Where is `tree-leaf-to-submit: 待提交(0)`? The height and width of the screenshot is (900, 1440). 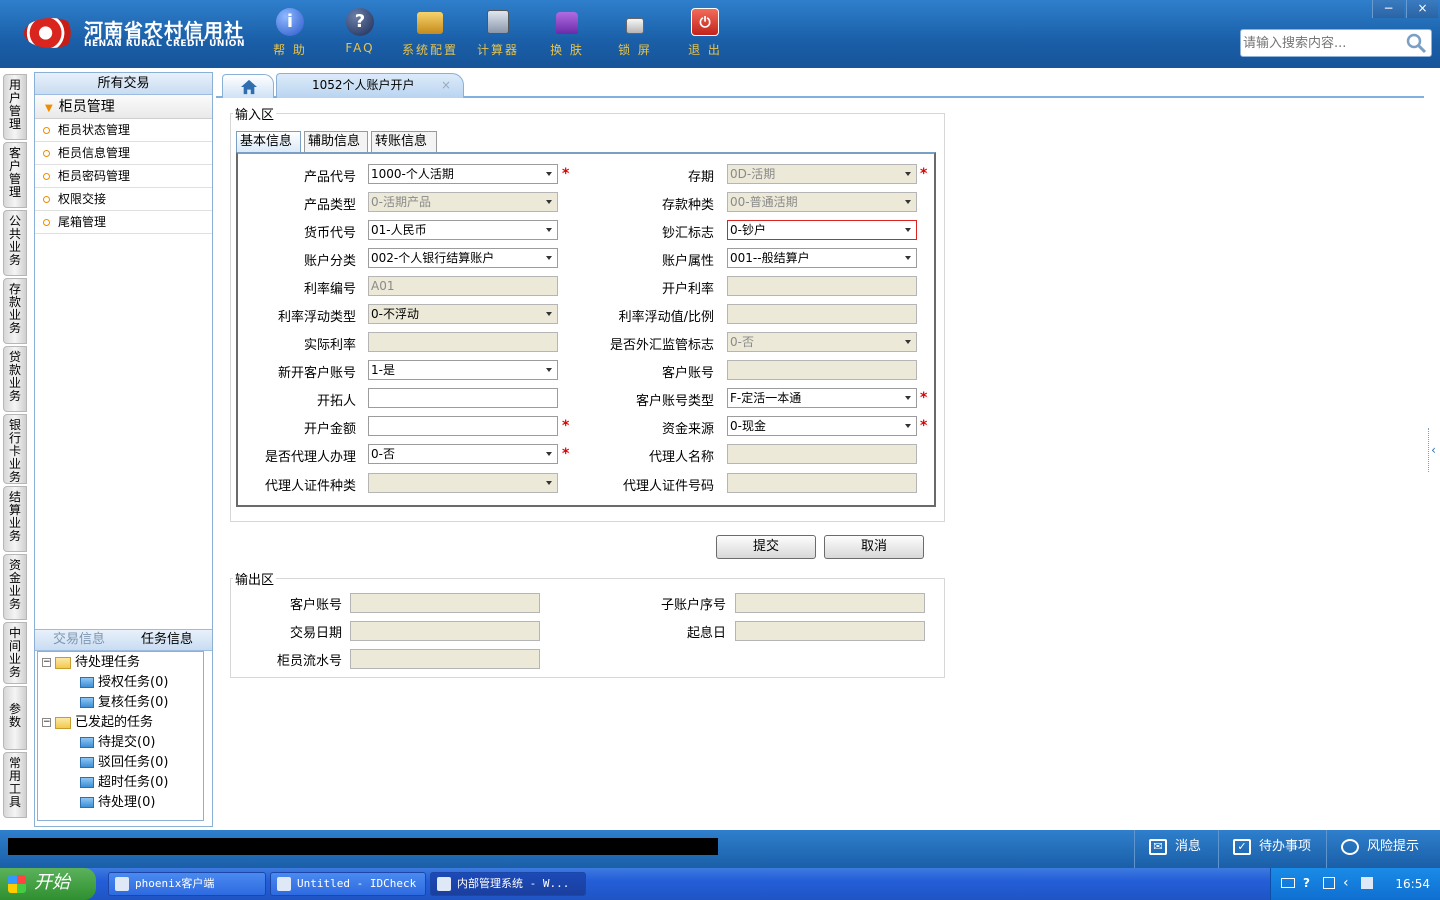
tree-leaf-to-submit: 待提交(0) is located at coordinates (117, 743).